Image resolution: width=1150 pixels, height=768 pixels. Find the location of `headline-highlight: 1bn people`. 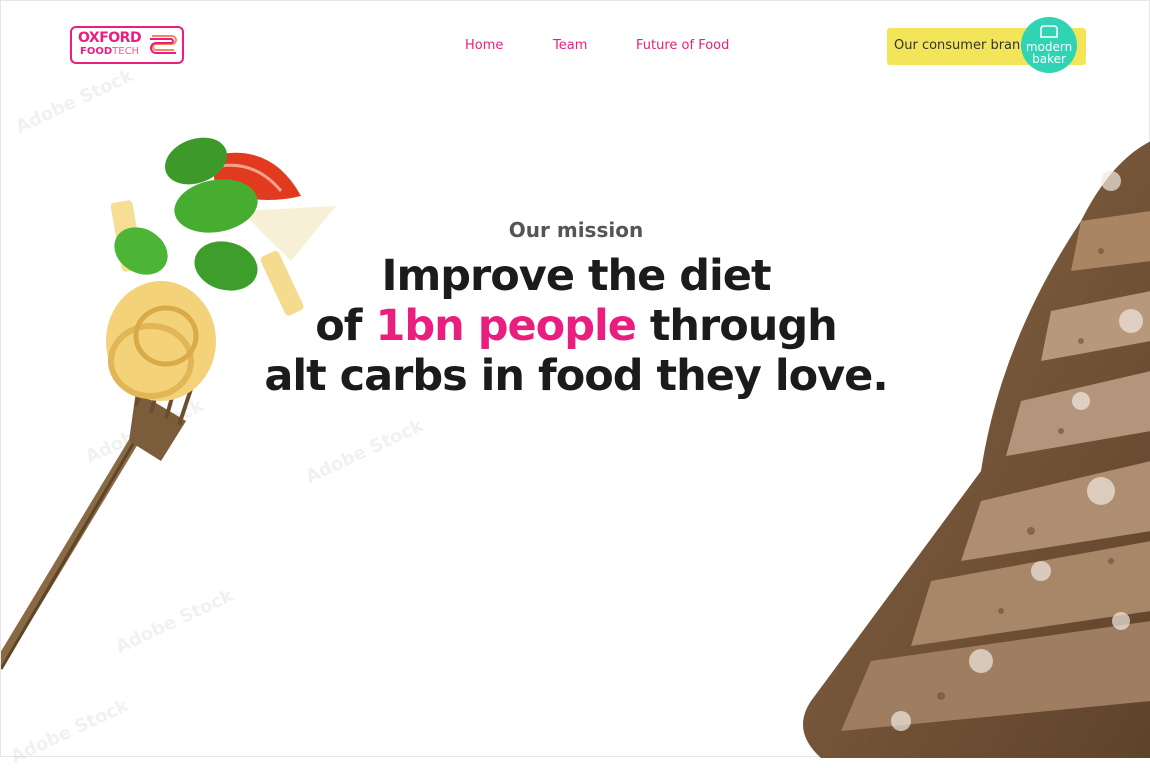

headline-highlight: 1bn people is located at coordinates (505, 326).